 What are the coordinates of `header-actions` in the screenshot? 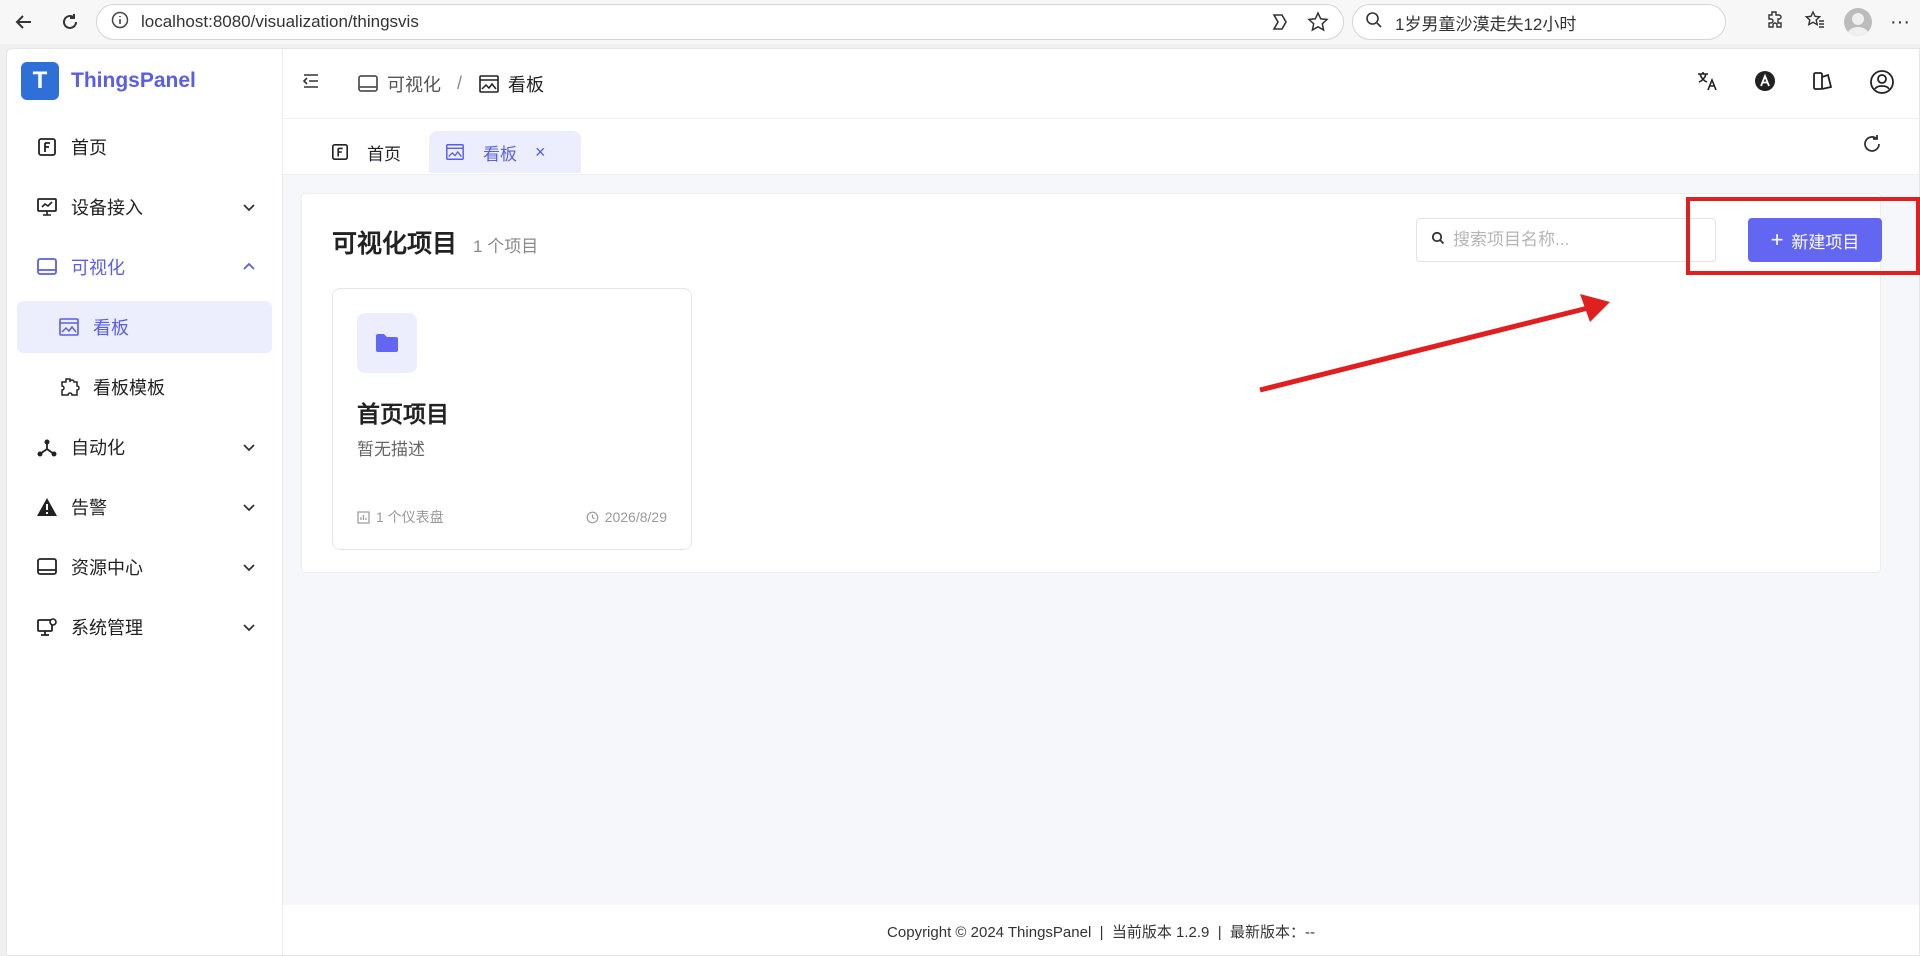 It's located at (1795, 84).